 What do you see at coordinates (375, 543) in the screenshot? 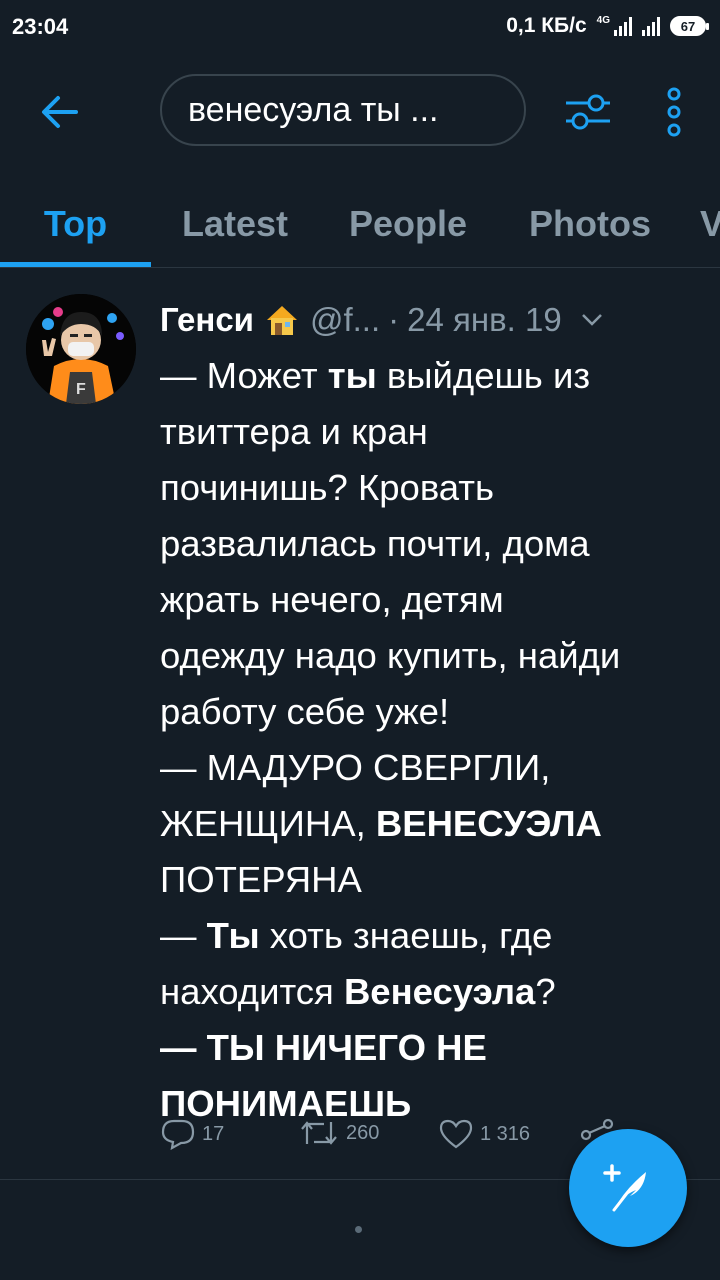
I see `text-segment: развалилась почти, дома` at bounding box center [375, 543].